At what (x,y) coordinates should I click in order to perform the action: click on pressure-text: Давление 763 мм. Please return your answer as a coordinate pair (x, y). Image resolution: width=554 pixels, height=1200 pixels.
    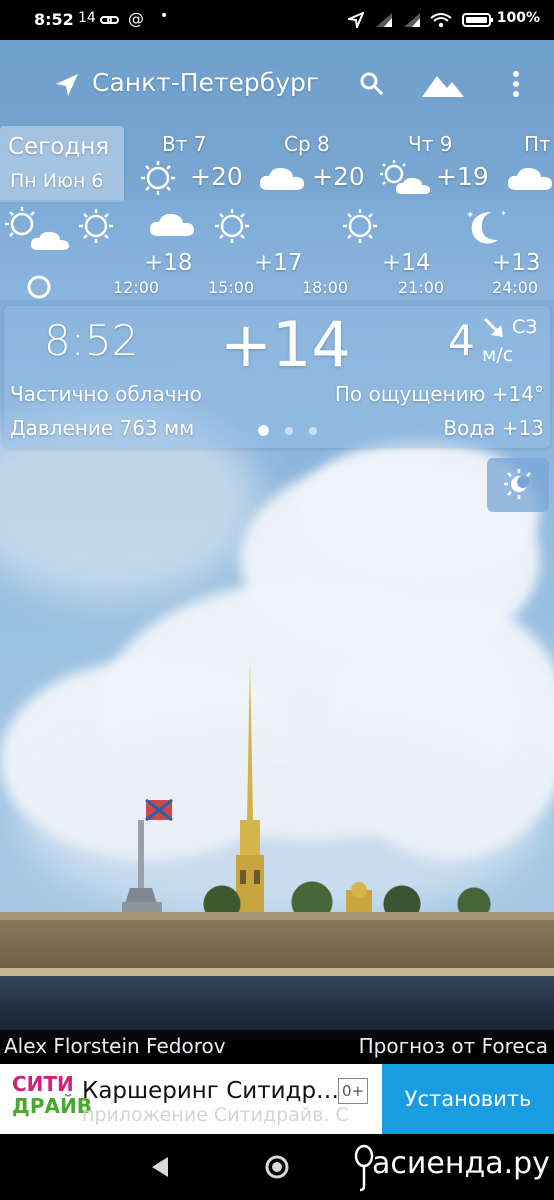
    Looking at the image, I should click on (102, 428).